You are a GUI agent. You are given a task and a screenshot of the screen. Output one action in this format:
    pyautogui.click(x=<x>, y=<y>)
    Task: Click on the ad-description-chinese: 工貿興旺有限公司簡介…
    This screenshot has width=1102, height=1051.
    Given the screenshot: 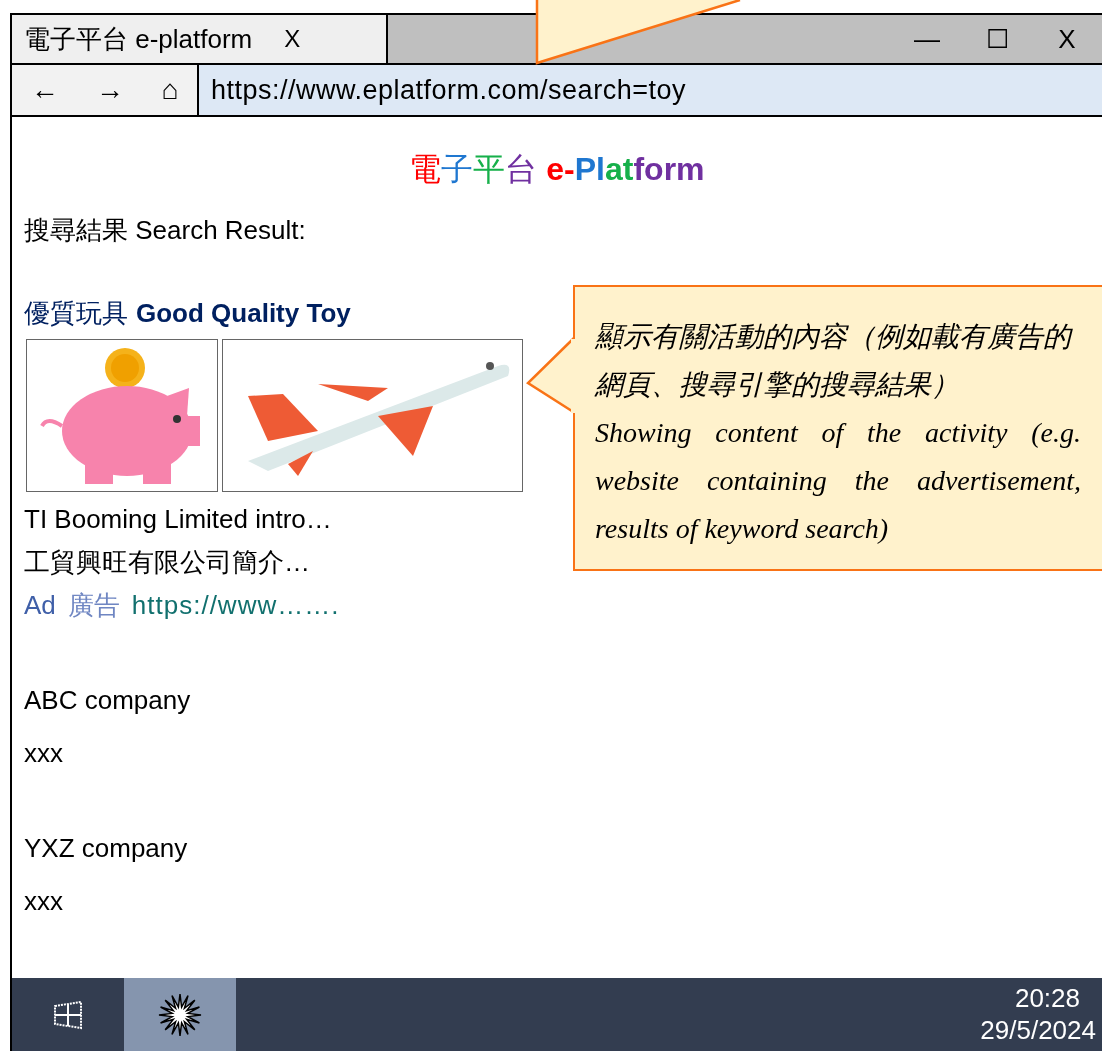 What is the action you would take?
    pyautogui.click(x=167, y=562)
    